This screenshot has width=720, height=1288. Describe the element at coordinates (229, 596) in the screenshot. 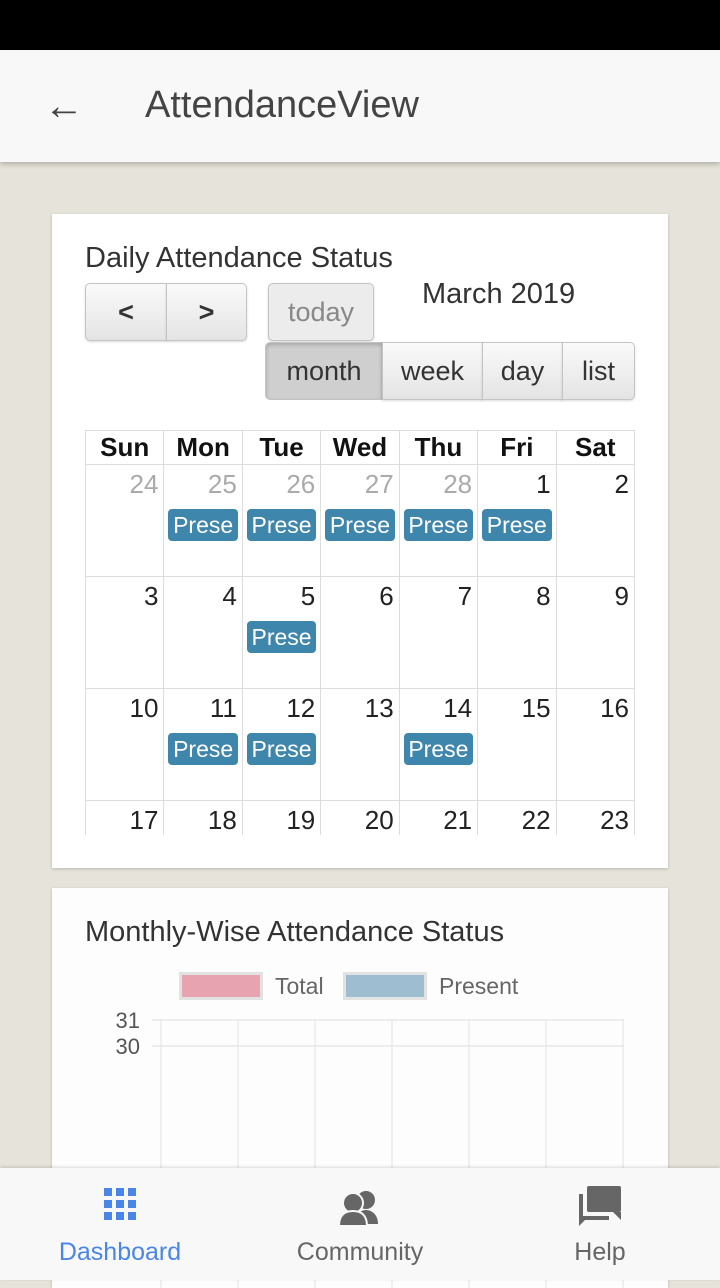

I see `day-number: 4` at that location.